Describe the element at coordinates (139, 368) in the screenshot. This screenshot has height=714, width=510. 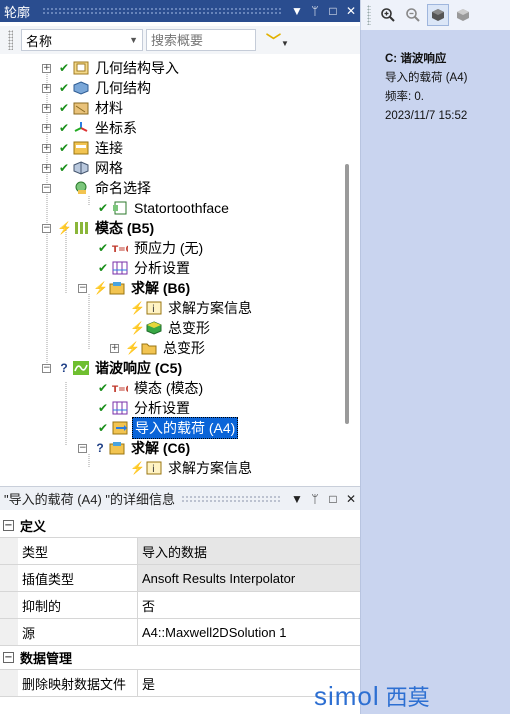
I see `tree-item-label: 谐波响应 (C5)` at that location.